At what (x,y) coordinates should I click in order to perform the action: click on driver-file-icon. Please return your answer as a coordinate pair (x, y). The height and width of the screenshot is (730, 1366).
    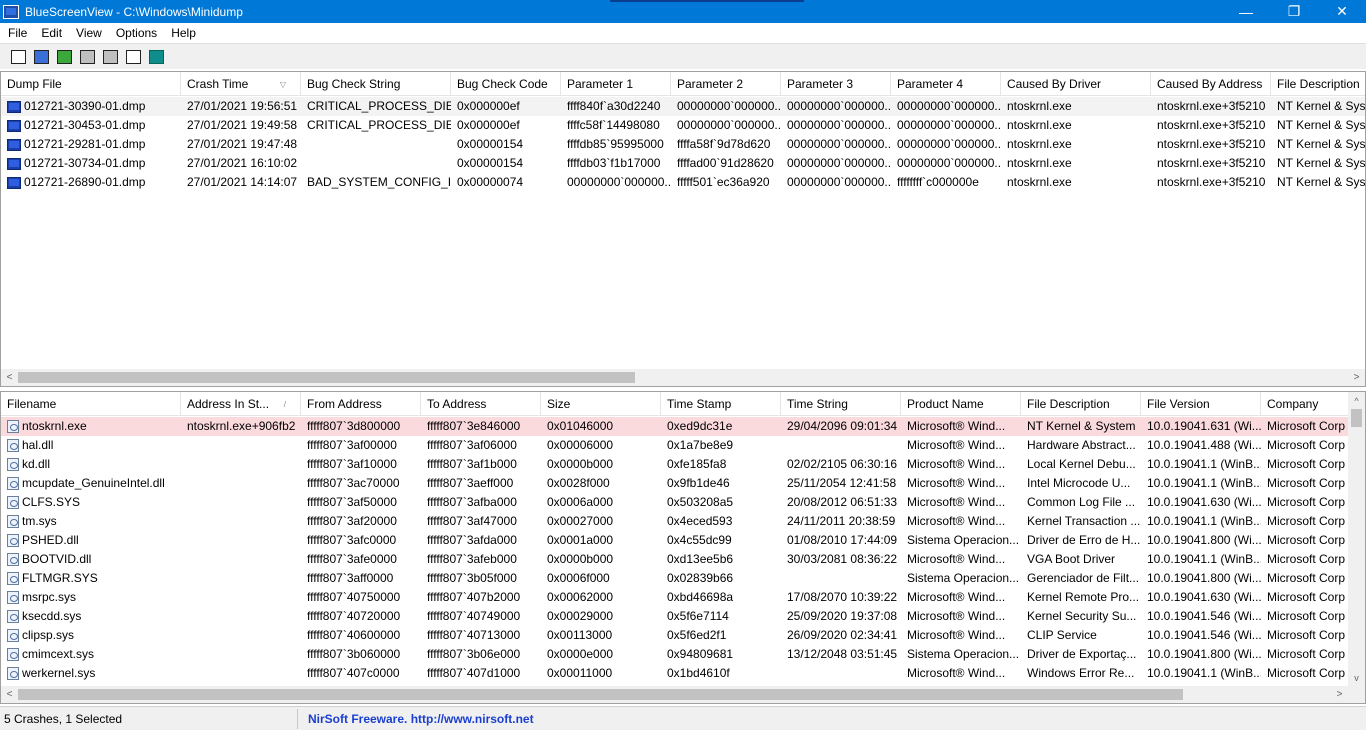
    Looking at the image, I should click on (13, 502).